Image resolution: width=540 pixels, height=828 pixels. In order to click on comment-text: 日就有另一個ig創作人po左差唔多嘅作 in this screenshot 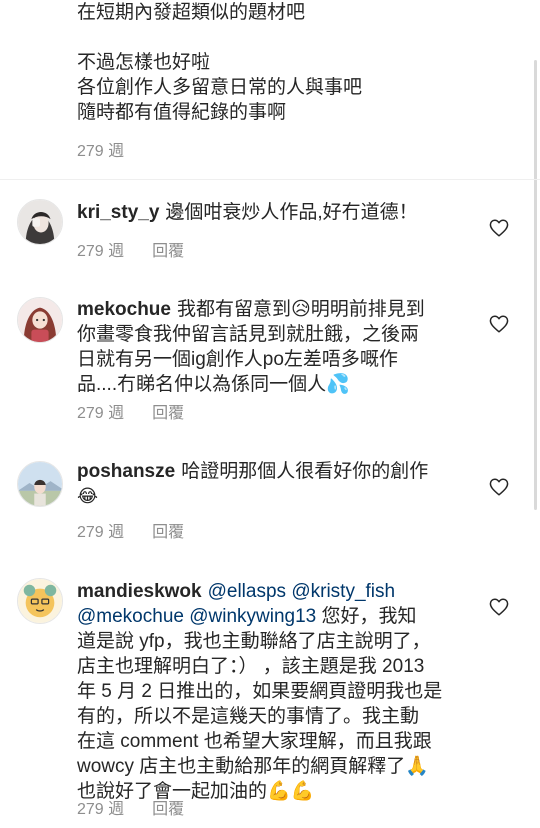, I will do `click(237, 359)`.